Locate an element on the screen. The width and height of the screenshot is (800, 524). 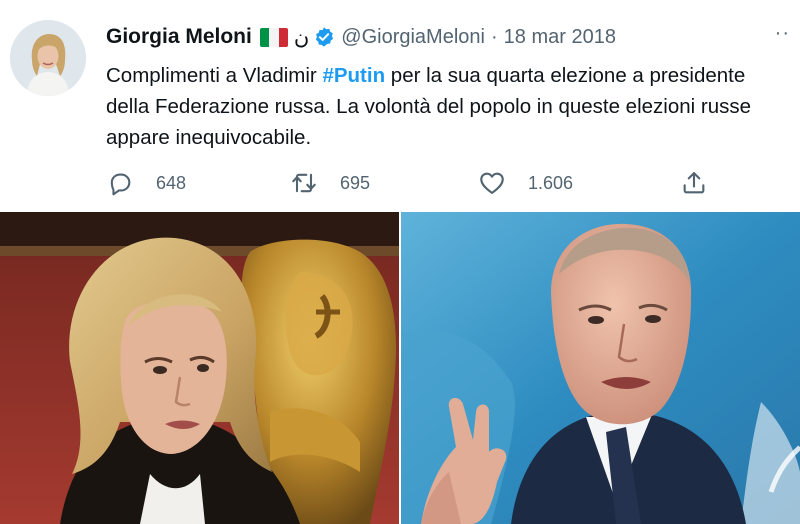
flag-stripe-white is located at coordinates (274, 37).